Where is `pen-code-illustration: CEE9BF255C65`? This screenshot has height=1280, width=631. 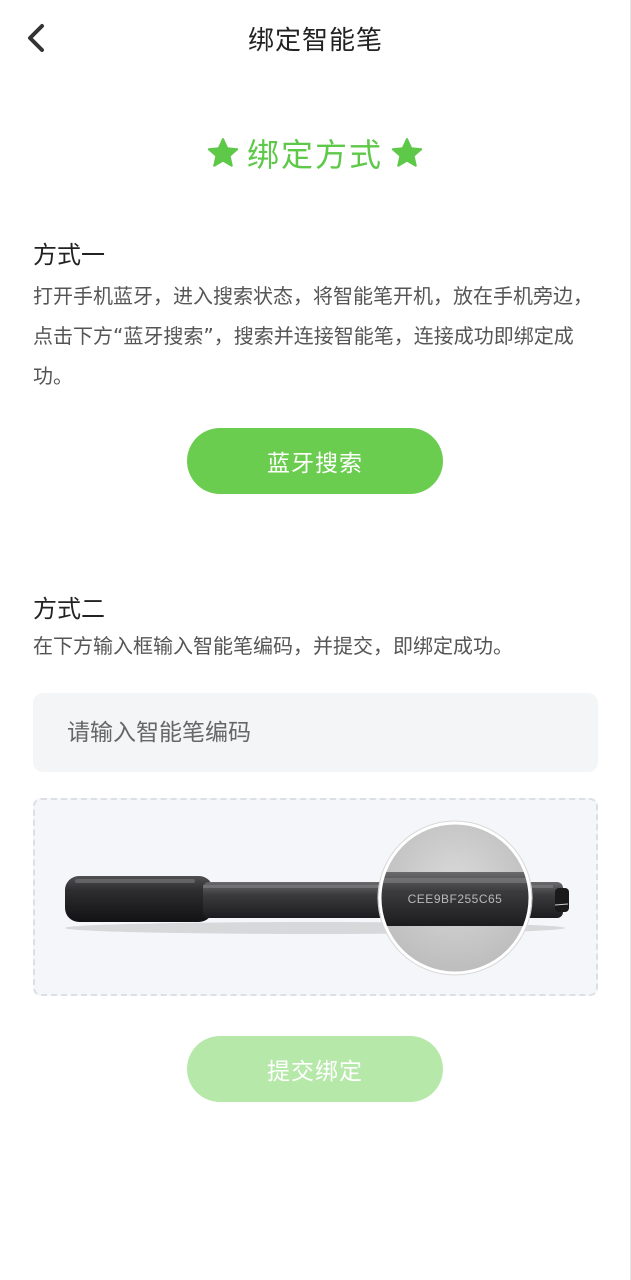
pen-code-illustration: CEE9BF255C65 is located at coordinates (315, 897).